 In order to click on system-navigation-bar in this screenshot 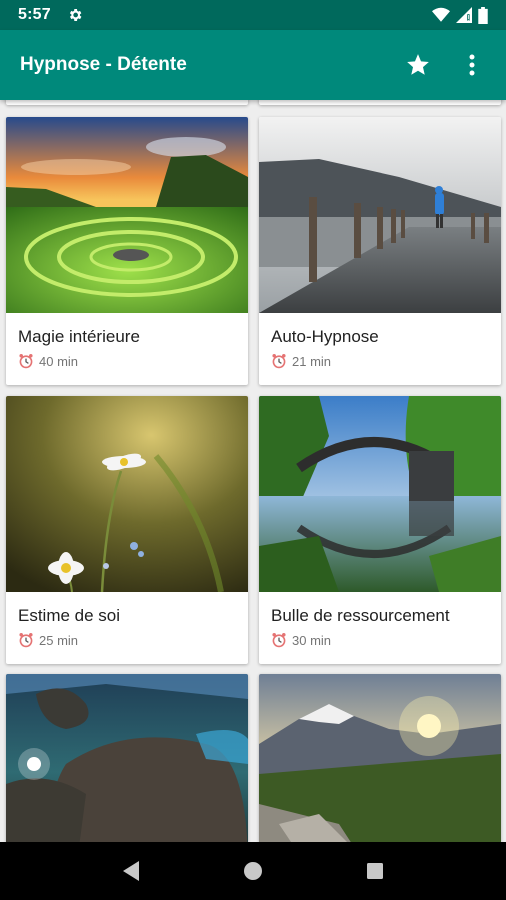, I will do `click(253, 871)`.